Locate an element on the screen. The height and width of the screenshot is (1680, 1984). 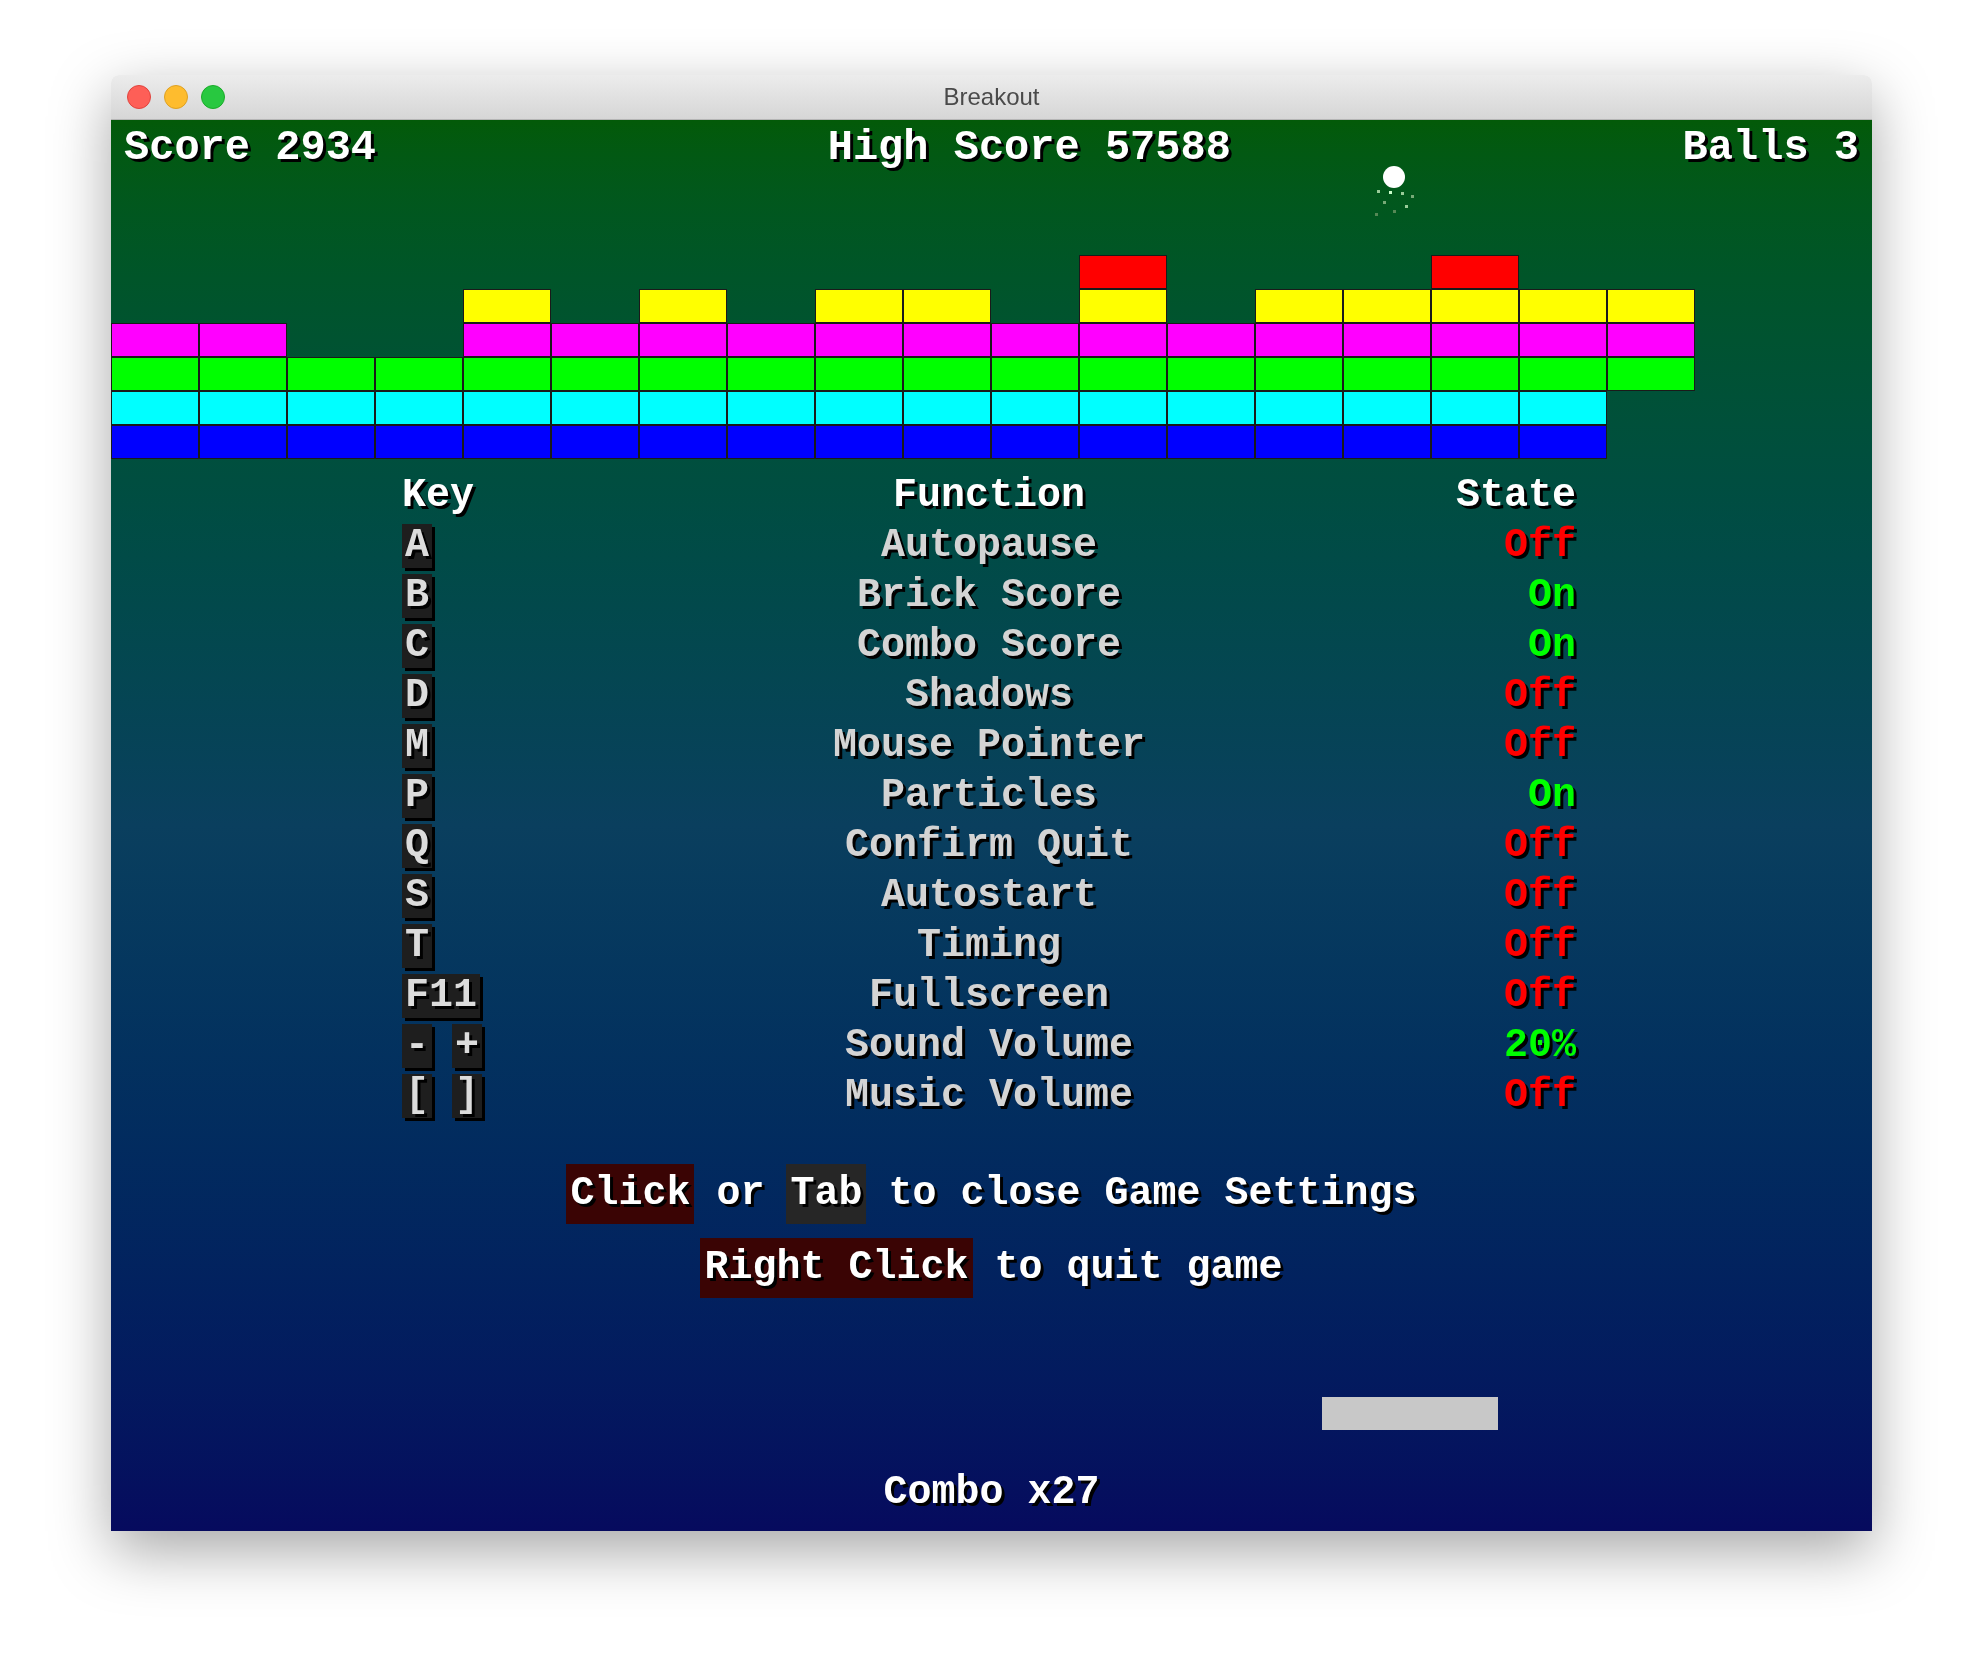
column-header: Function is located at coordinates (989, 496).